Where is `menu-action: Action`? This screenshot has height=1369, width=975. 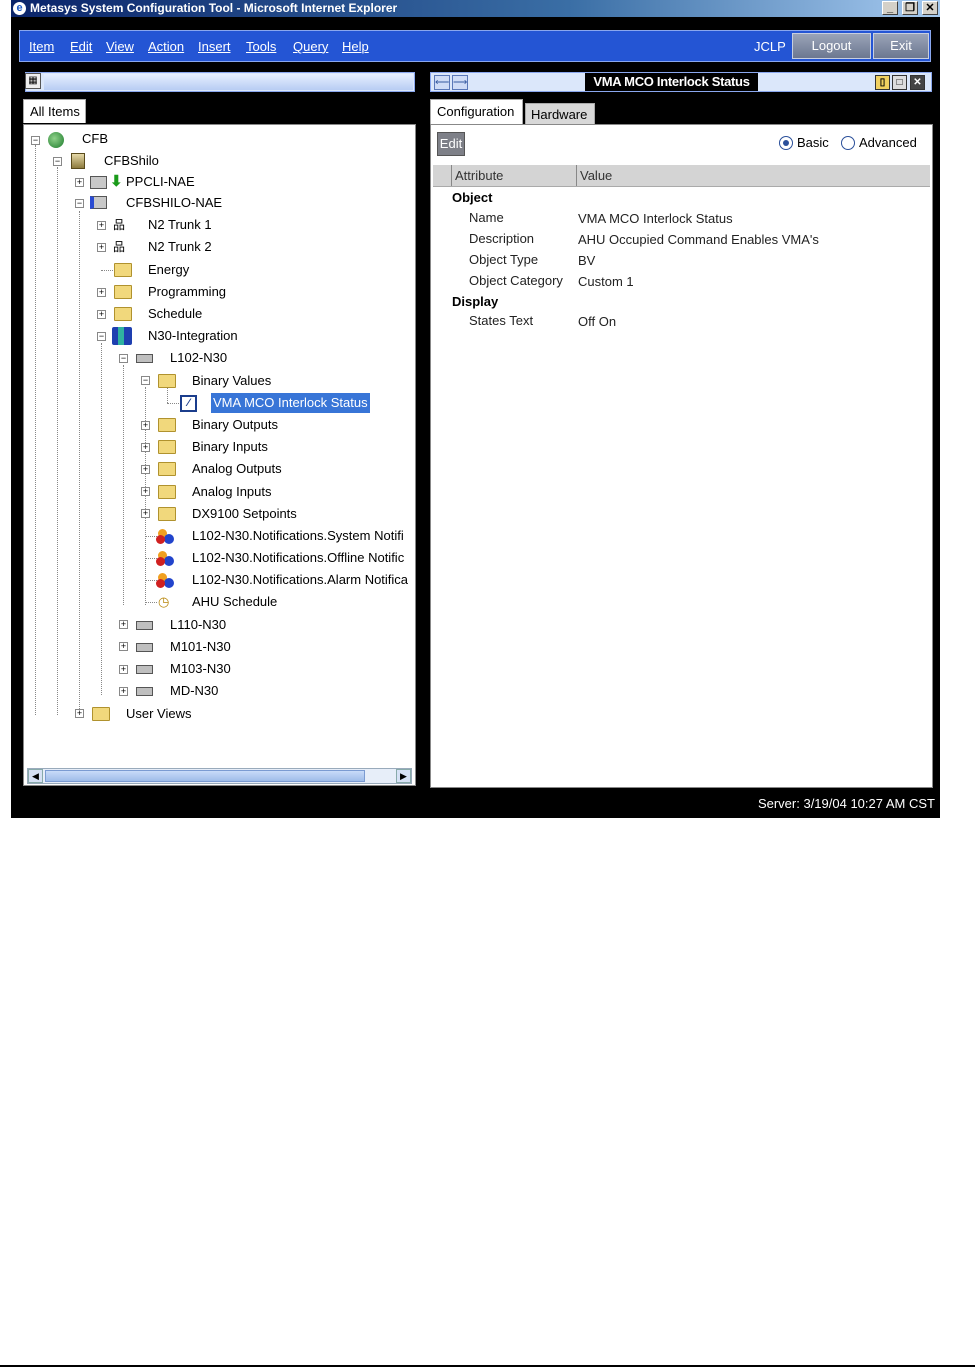 menu-action: Action is located at coordinates (166, 46).